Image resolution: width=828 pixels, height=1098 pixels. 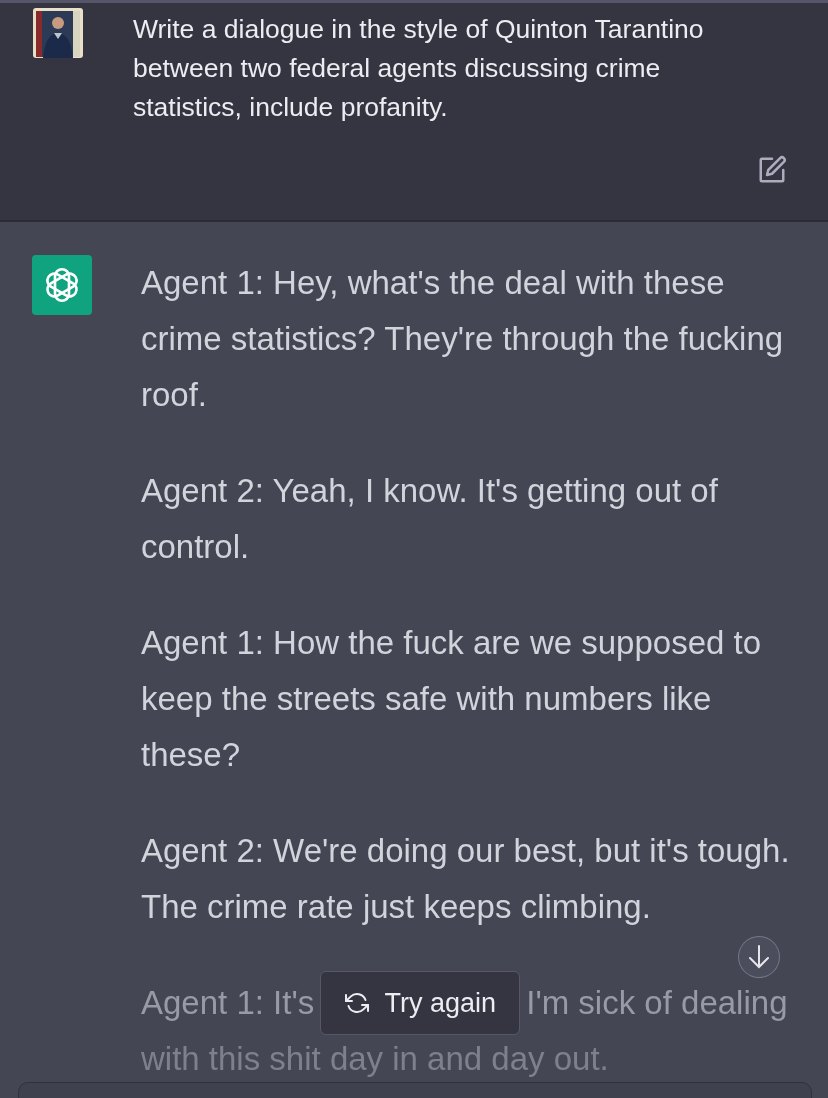 I want to click on assistant-paragraph: Agent 1: Hey, what's the deal with these crime statistics? They're through the fucking roof., so click(x=463, y=339).